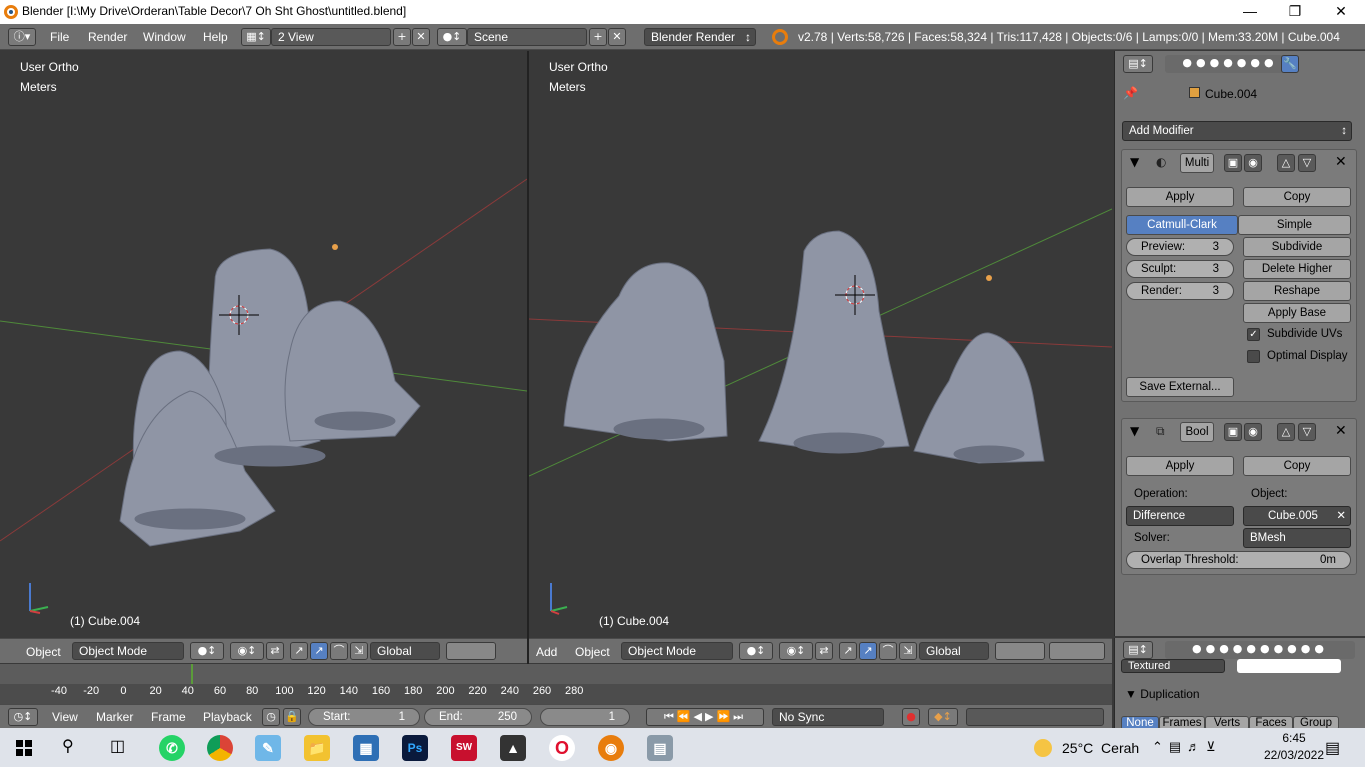 This screenshot has width=1365, height=767. I want to click on clock-date: 22/03/2022, so click(1294, 755).